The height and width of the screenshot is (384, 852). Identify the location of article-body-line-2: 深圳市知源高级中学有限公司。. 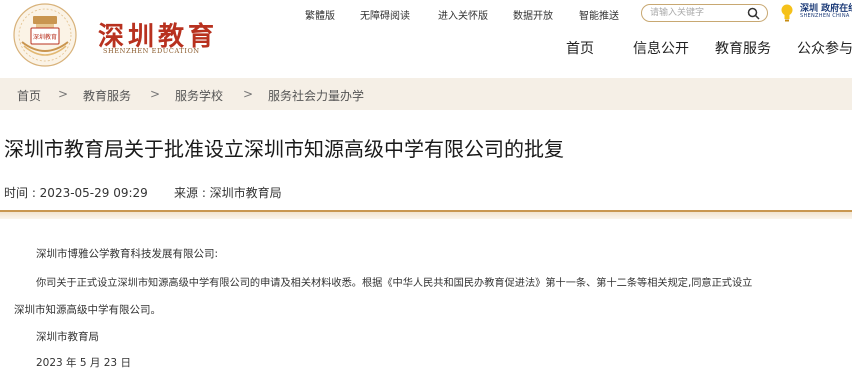
(87, 310).